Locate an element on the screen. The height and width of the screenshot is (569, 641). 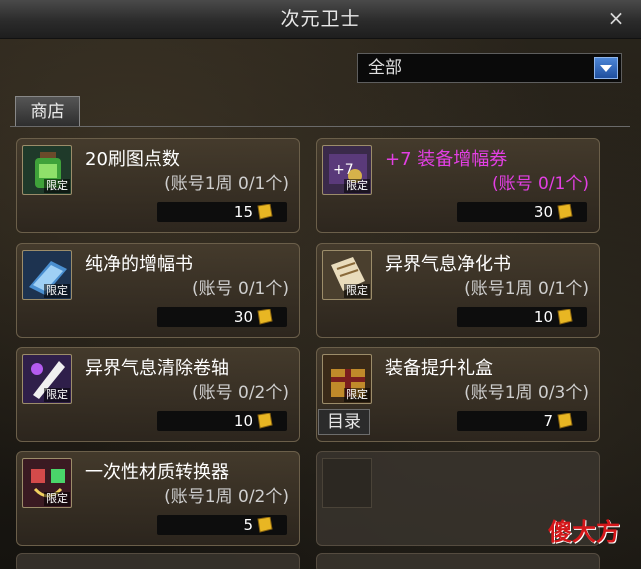
price-bar: 15 is located at coordinates (222, 212).